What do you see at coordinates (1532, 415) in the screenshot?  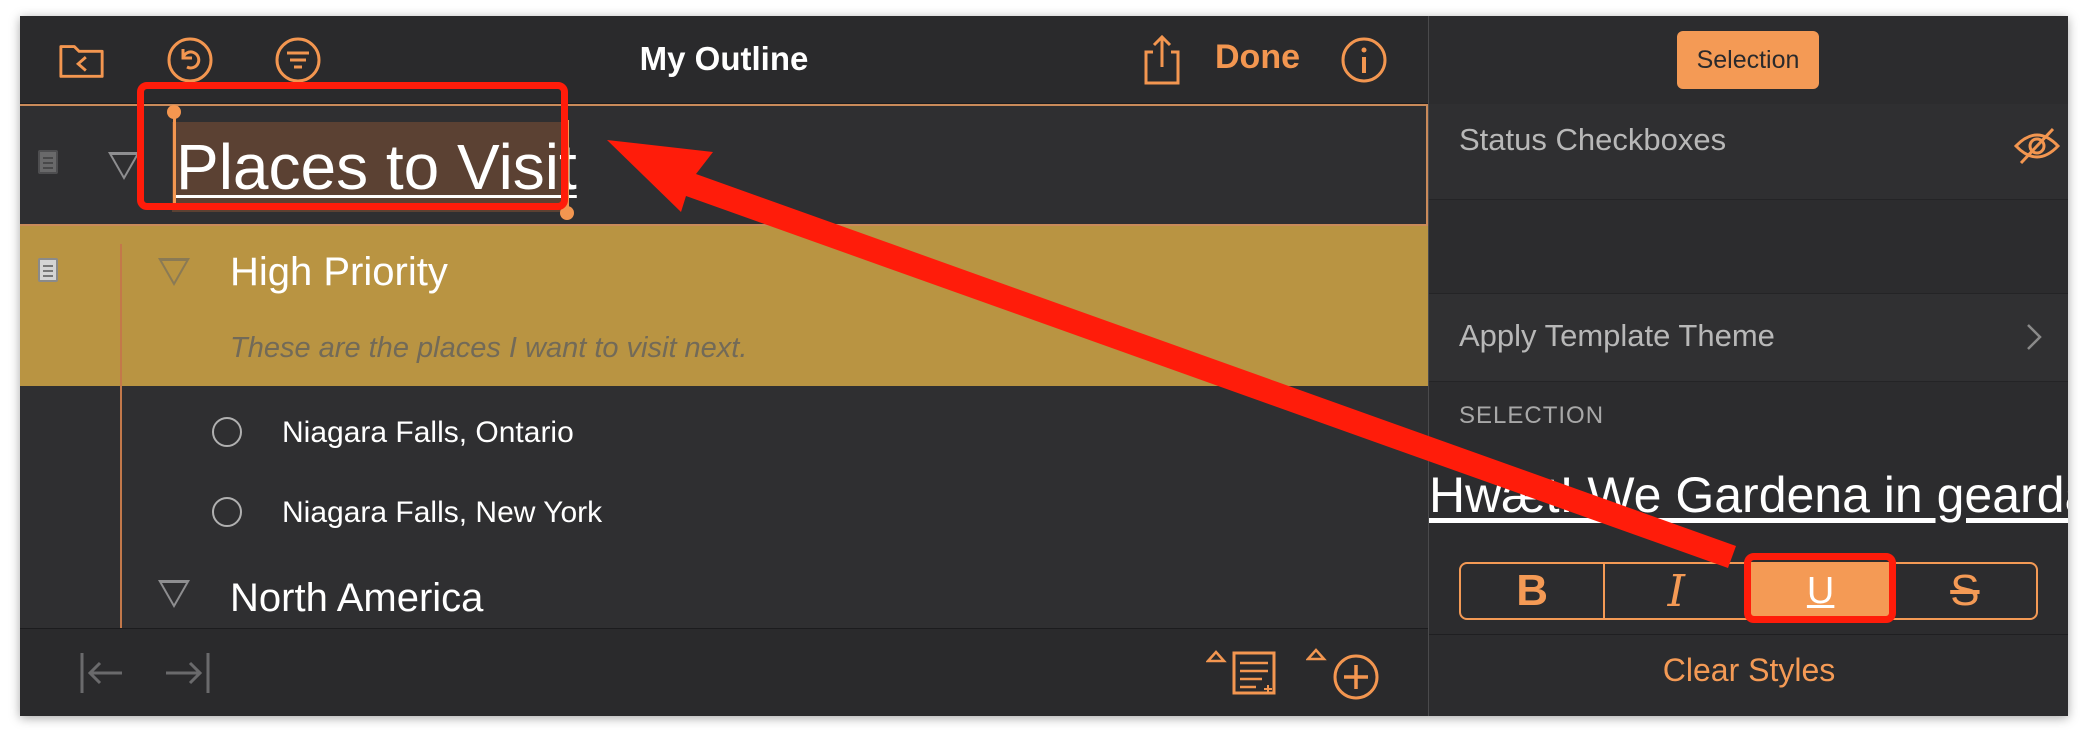 I see `section-header-selection: SELECTION` at bounding box center [1532, 415].